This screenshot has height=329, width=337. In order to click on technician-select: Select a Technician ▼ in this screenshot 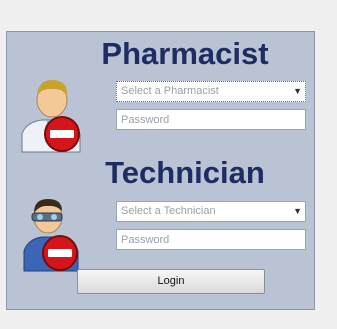, I will do `click(211, 211)`.